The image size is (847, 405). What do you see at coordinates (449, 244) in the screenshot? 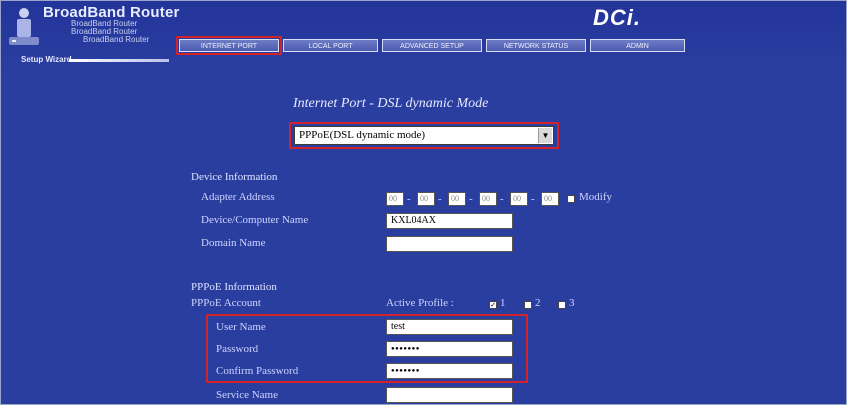
I see `domain-name-field` at bounding box center [449, 244].